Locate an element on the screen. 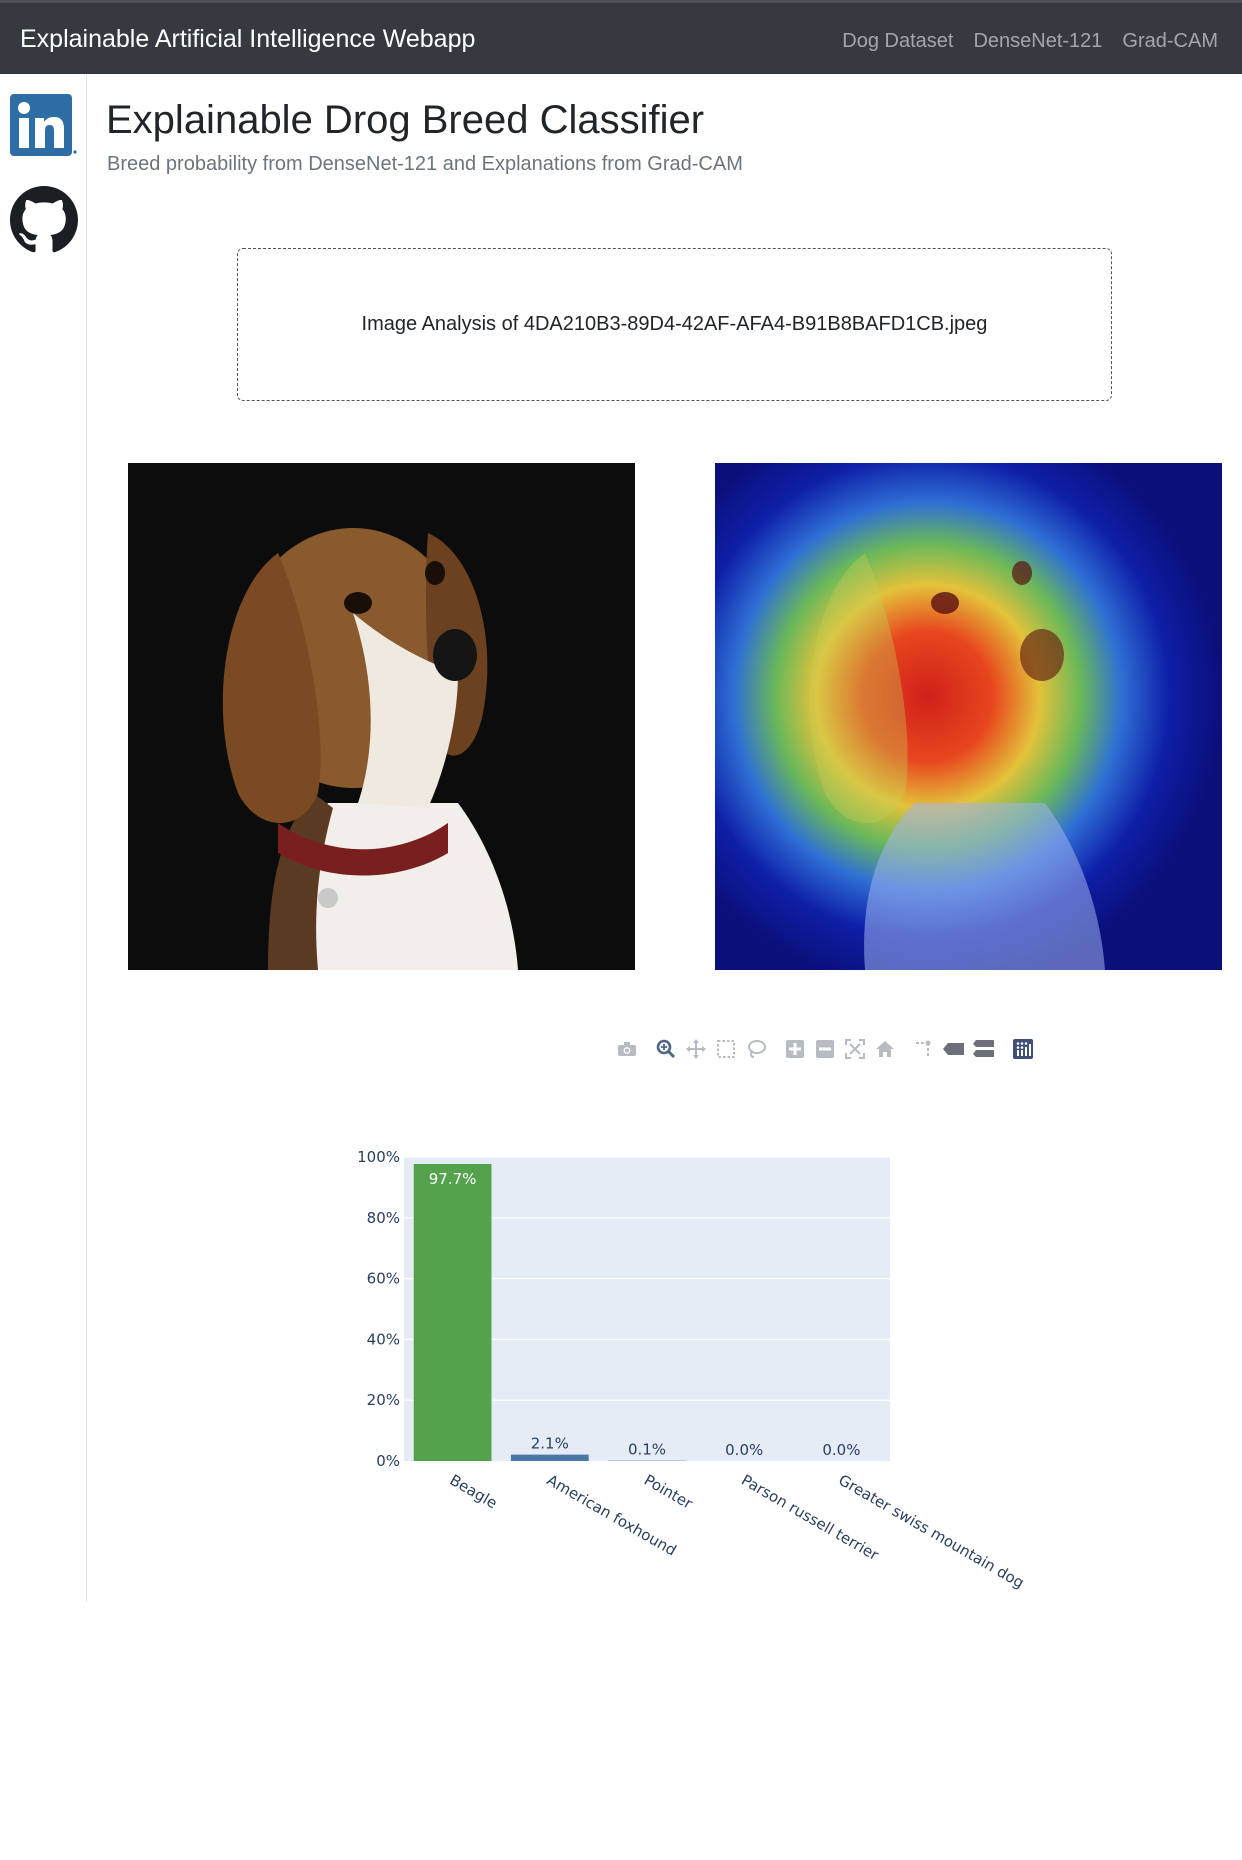 This screenshot has height=1860, width=1242. github-icon is located at coordinates (44, 222).